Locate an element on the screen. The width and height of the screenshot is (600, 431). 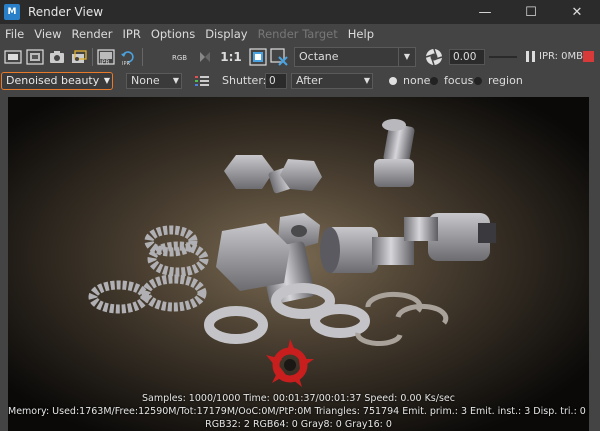
menu-view: View is located at coordinates (47, 34).